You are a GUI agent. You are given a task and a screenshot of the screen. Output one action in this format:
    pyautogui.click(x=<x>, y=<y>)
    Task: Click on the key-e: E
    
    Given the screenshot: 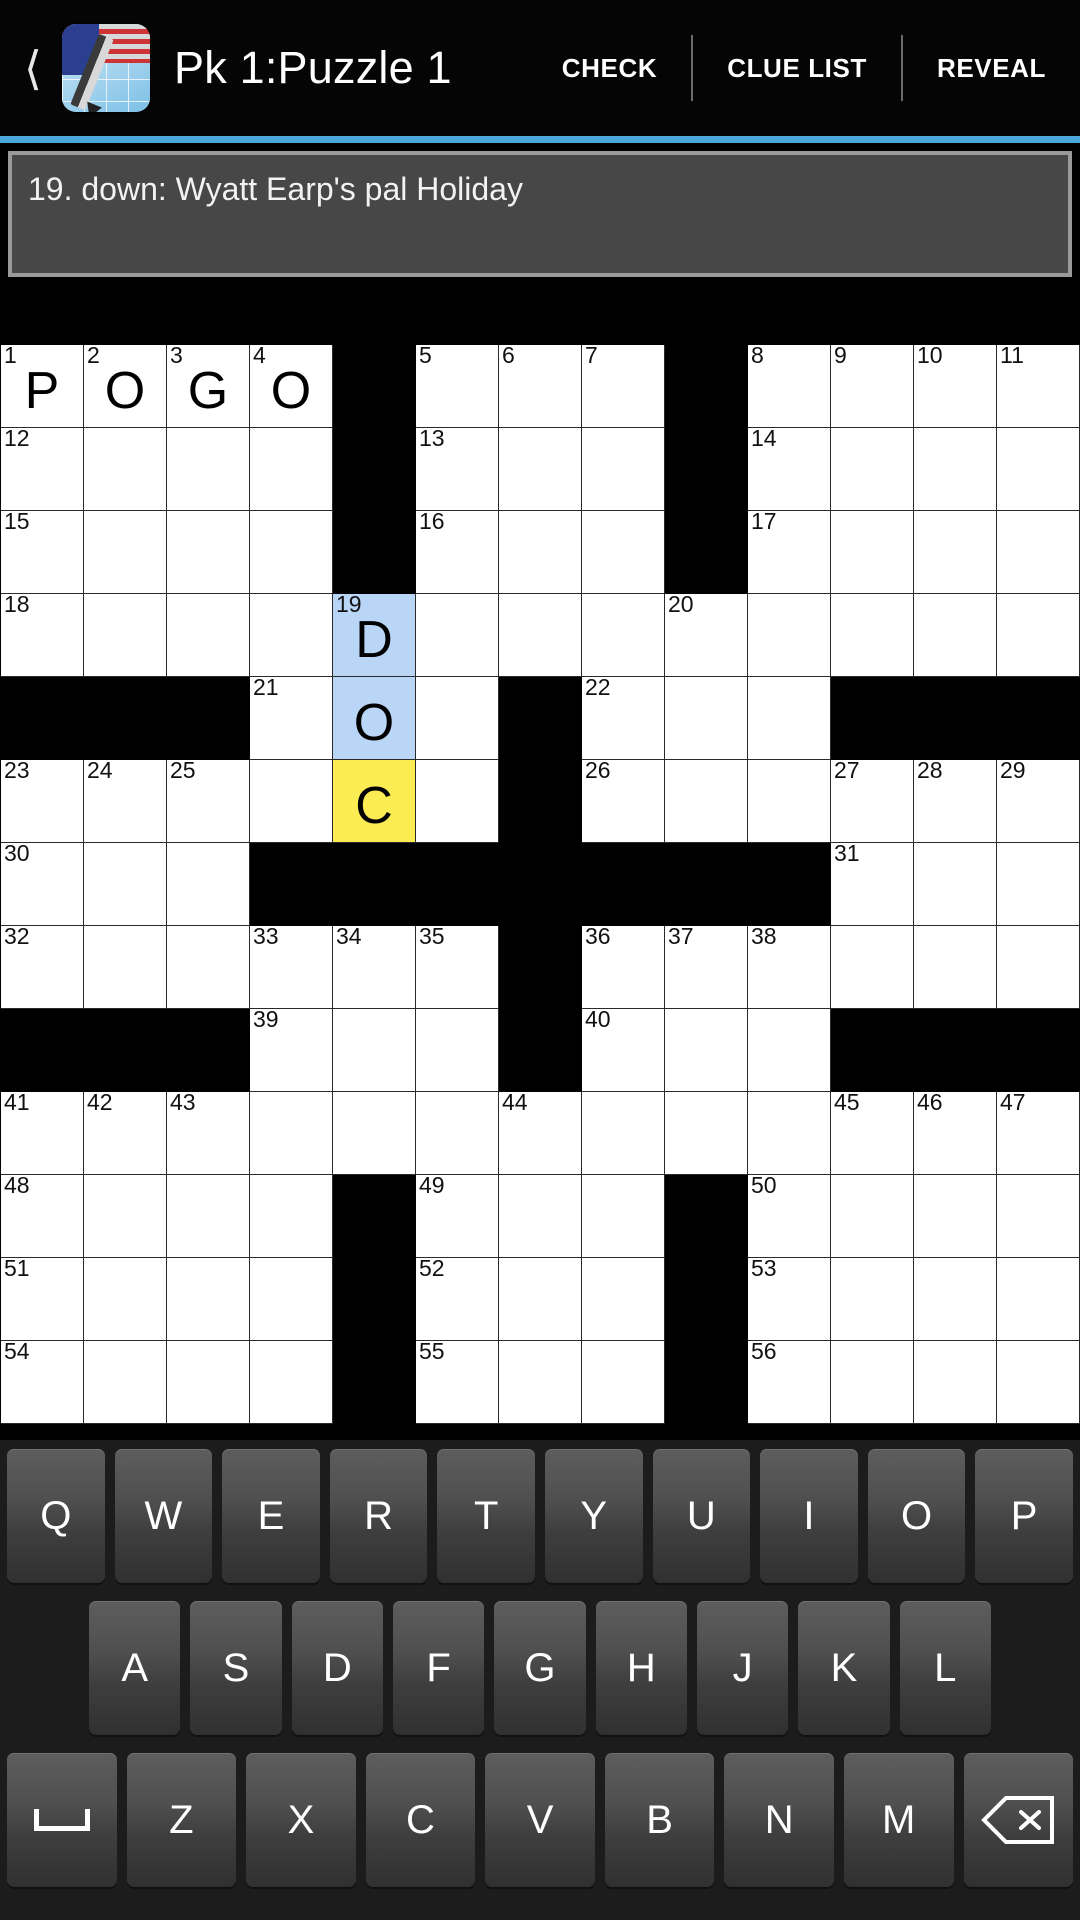 What is the action you would take?
    pyautogui.click(x=271, y=1516)
    